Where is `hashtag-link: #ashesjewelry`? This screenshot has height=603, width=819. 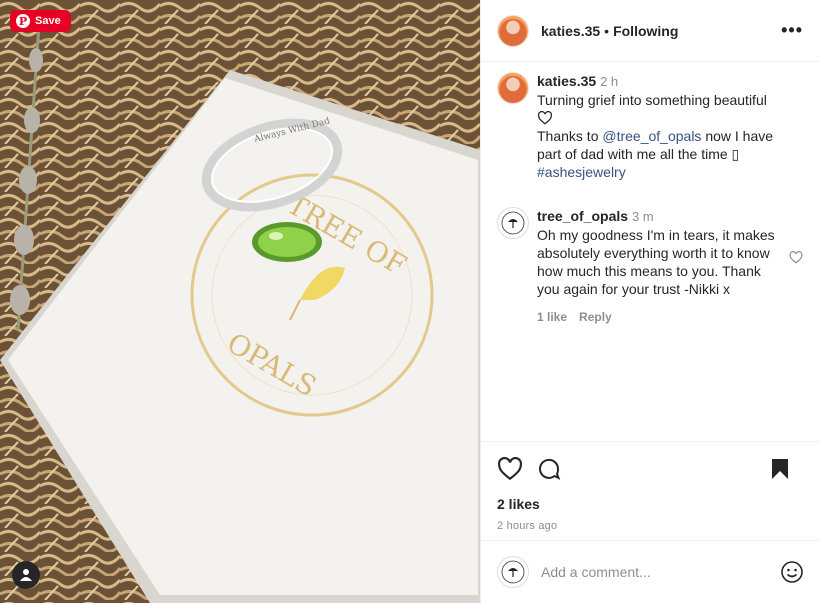
hashtag-link: #ashesjewelry is located at coordinates (581, 172).